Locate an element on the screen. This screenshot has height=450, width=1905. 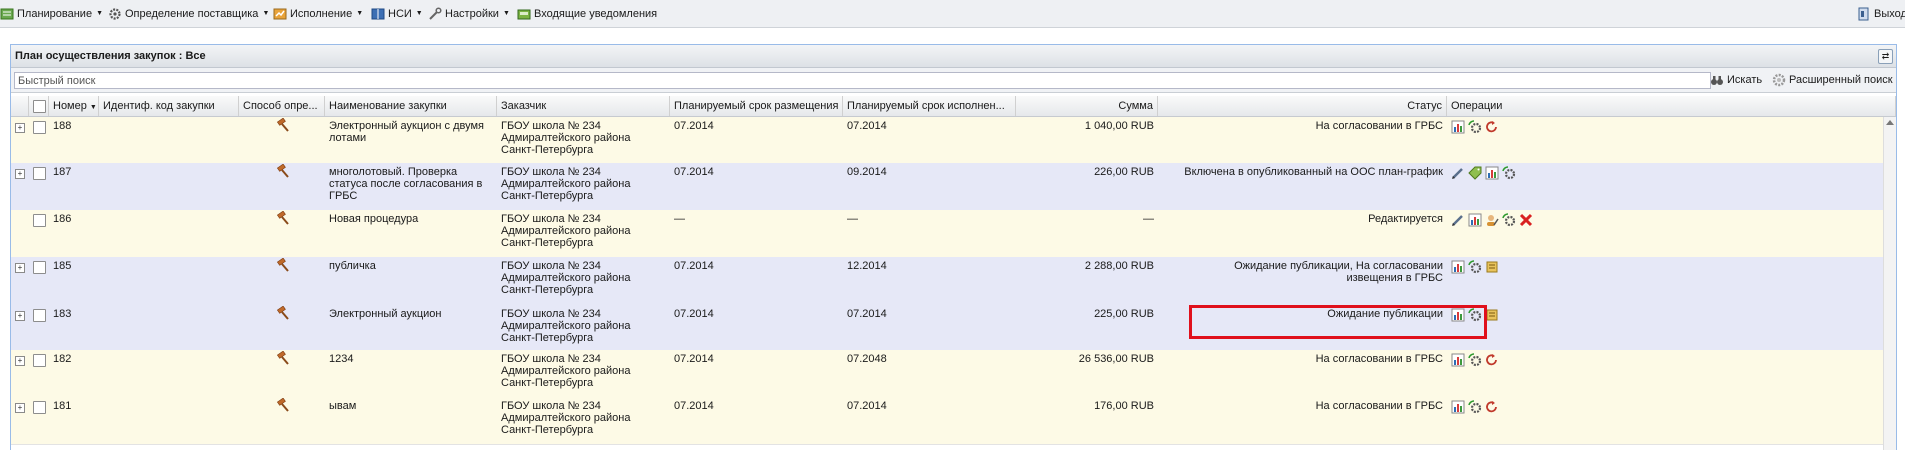
menu-execution: Исполнение ▼ is located at coordinates (318, 13).